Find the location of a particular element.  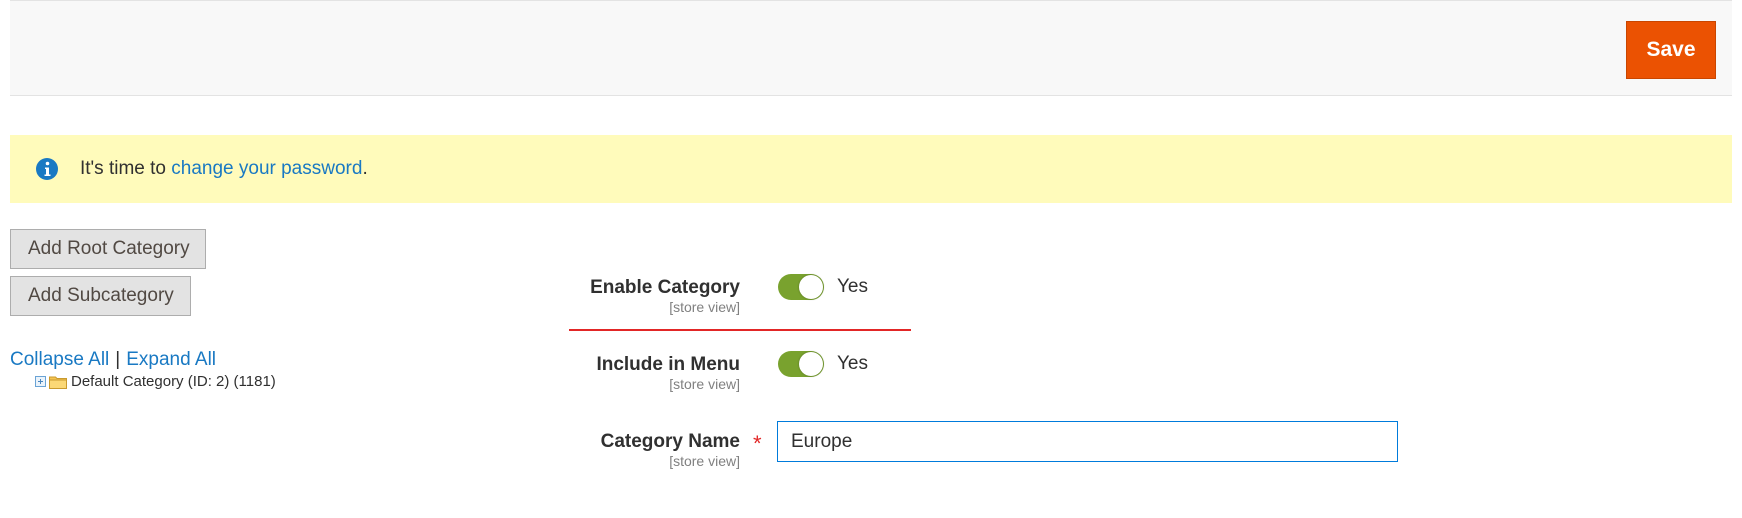

include-in-menu-toggle is located at coordinates (801, 364).